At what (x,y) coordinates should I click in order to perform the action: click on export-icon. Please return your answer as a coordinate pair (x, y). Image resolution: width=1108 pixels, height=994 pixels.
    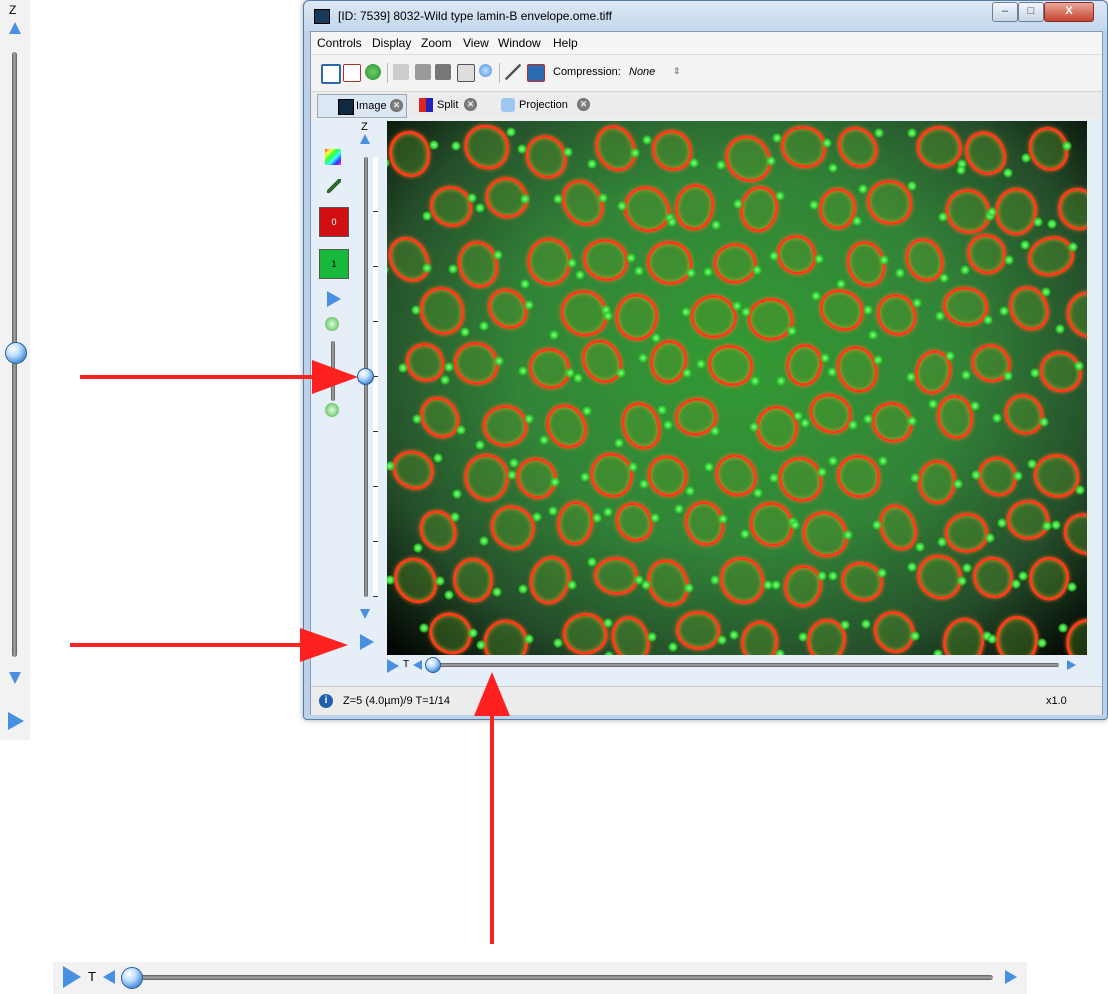
    Looking at the image, I should click on (536, 73).